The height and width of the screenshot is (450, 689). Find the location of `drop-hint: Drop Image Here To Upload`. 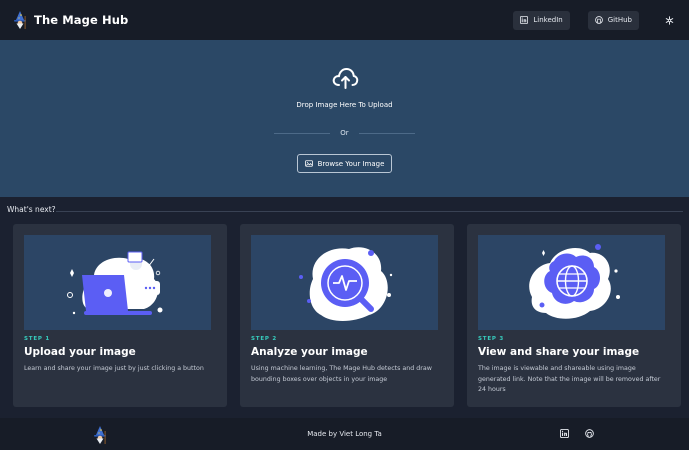

drop-hint: Drop Image Here To Upload is located at coordinates (344, 105).